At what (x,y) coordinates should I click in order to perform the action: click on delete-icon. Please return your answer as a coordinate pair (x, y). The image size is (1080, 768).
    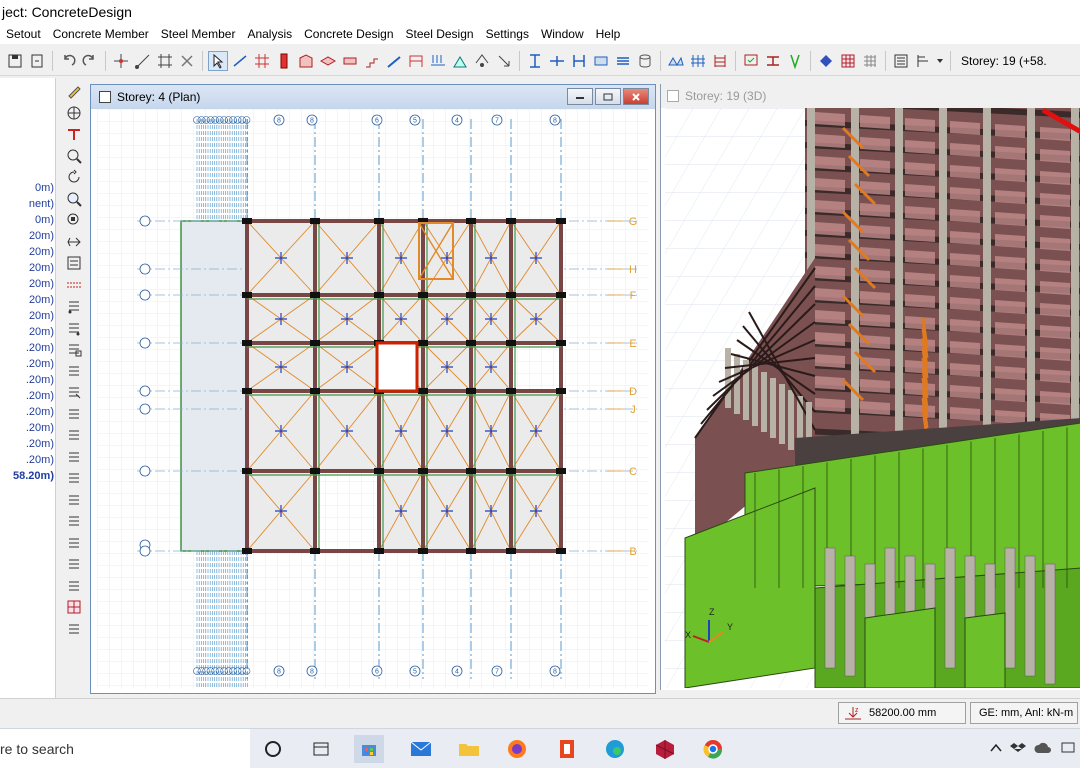
    Looking at the image, I should click on (187, 61).